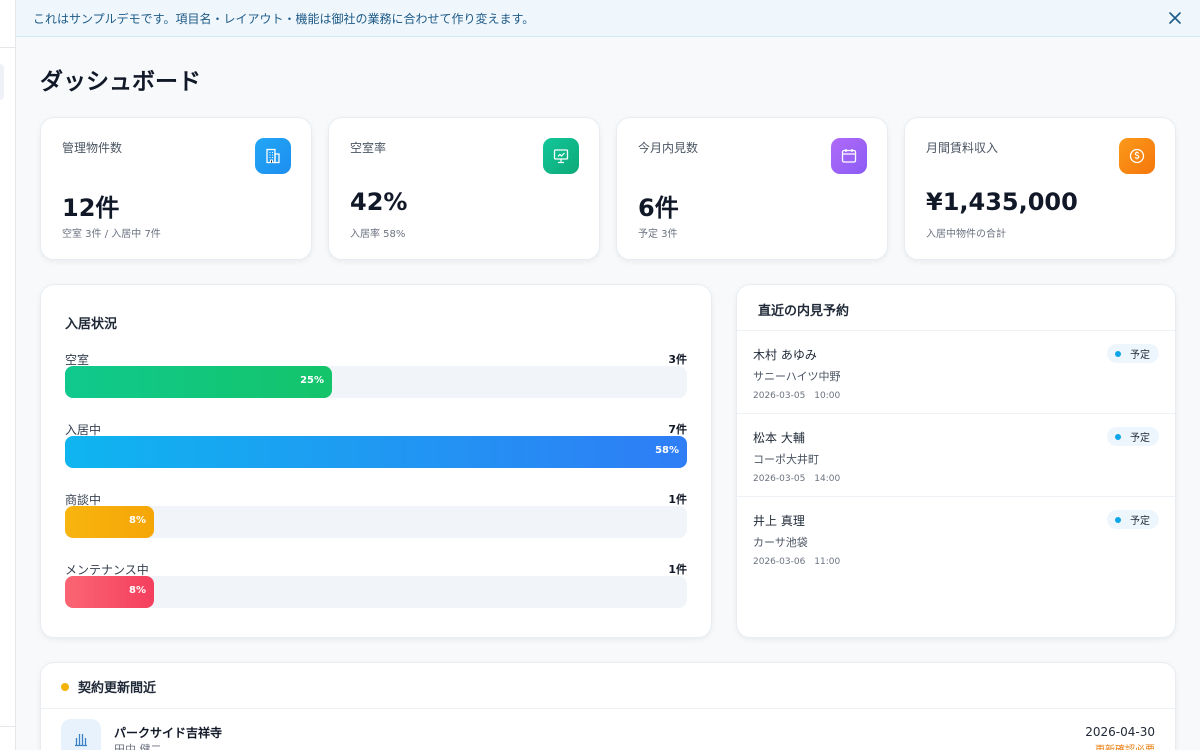  Describe the element at coordinates (561, 156) in the screenshot. I see `chart-board-icon` at that location.